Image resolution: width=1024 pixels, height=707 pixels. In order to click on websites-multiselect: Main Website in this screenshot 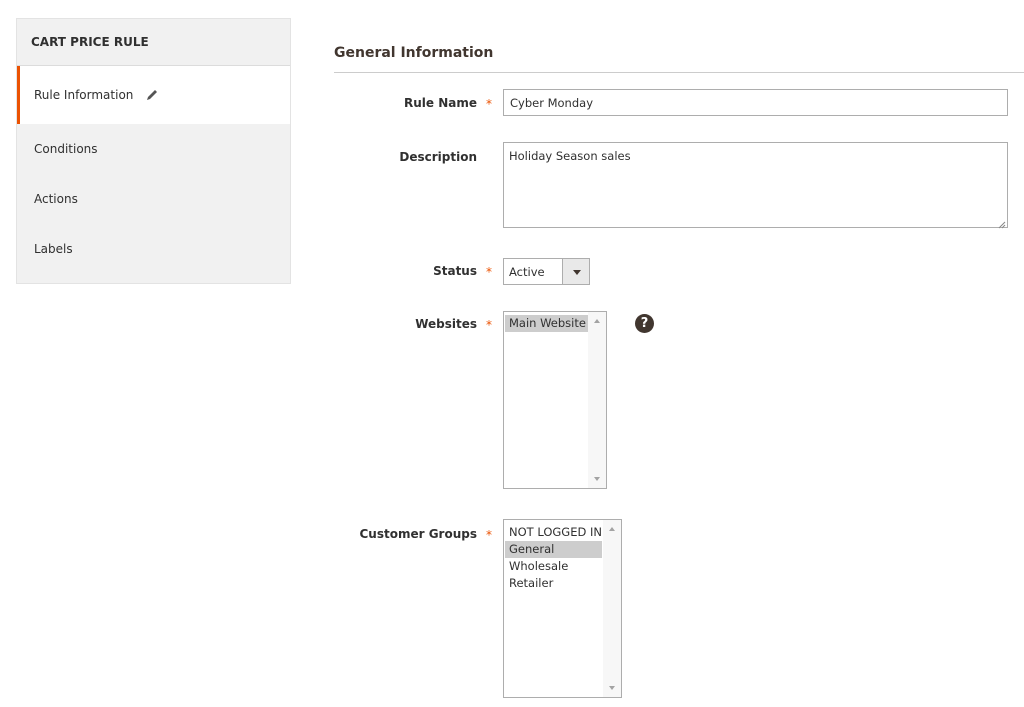, I will do `click(555, 400)`.